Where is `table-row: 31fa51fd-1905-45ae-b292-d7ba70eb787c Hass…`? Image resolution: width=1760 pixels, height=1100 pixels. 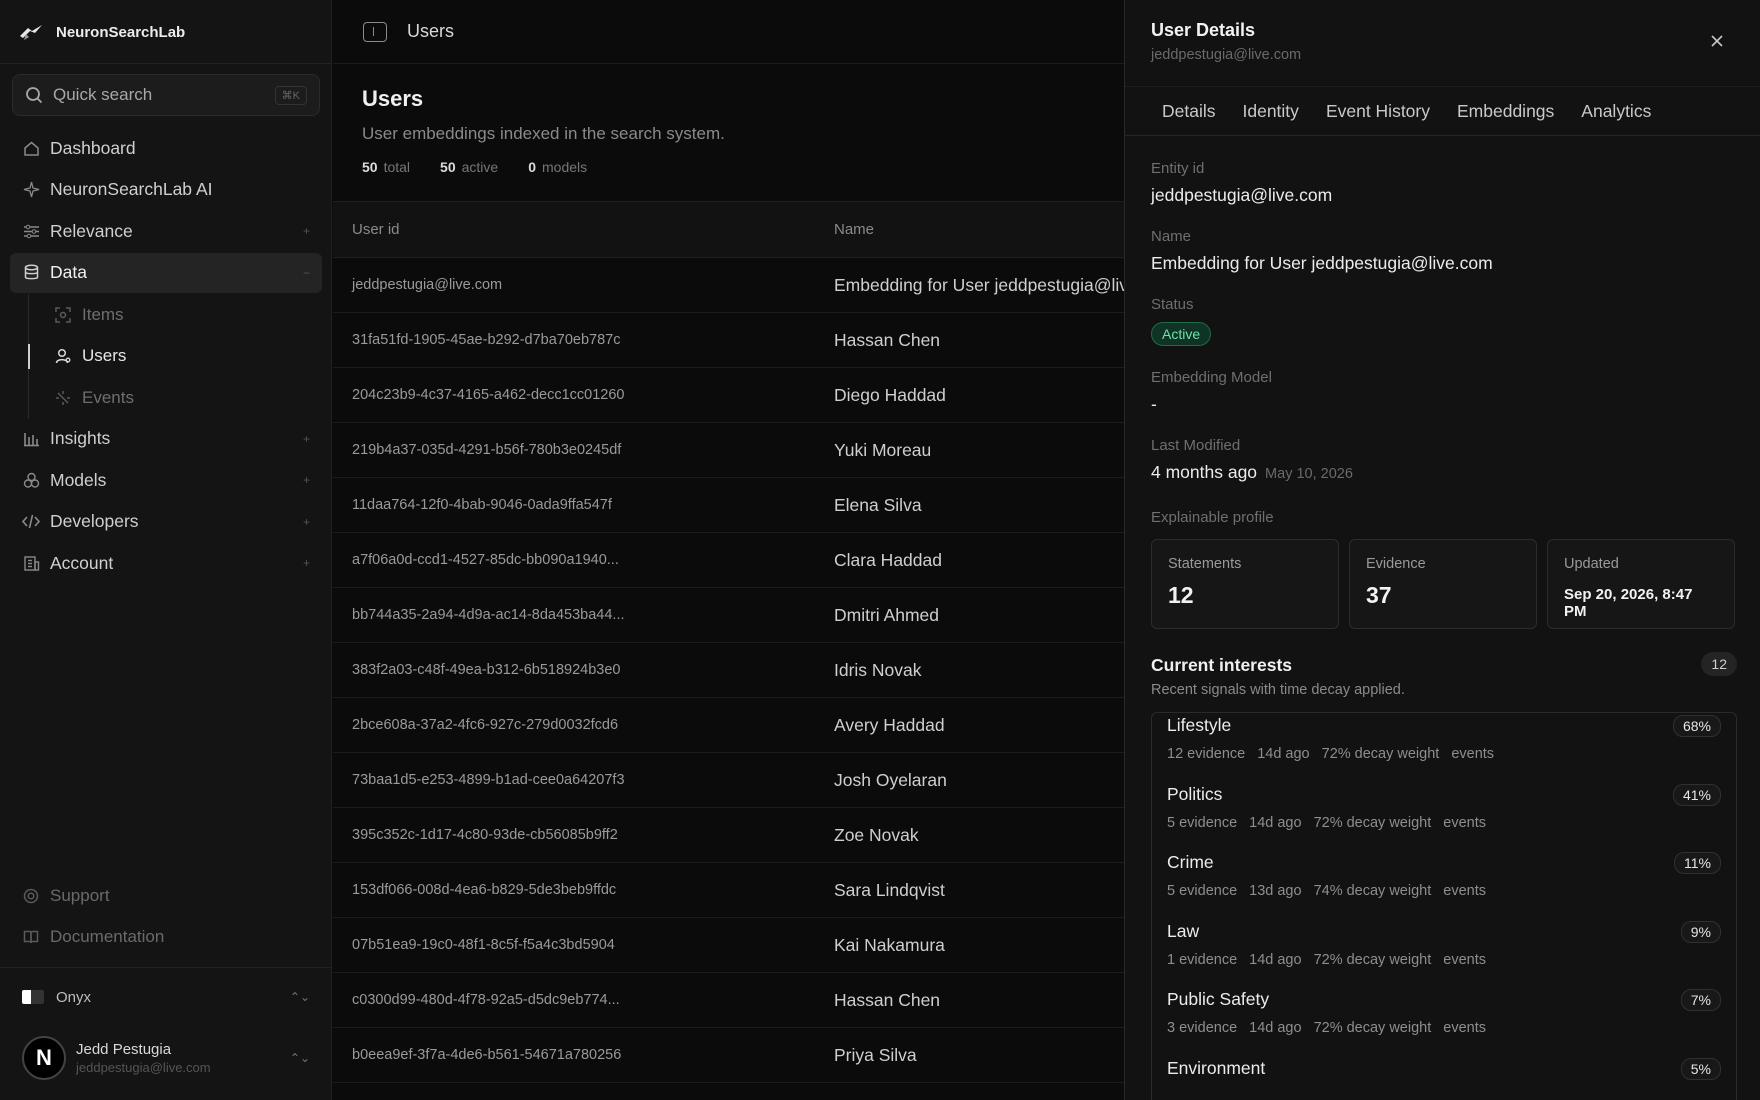 table-row: 31fa51fd-1905-45ae-b292-d7ba70eb787c Hass… is located at coordinates (728, 340).